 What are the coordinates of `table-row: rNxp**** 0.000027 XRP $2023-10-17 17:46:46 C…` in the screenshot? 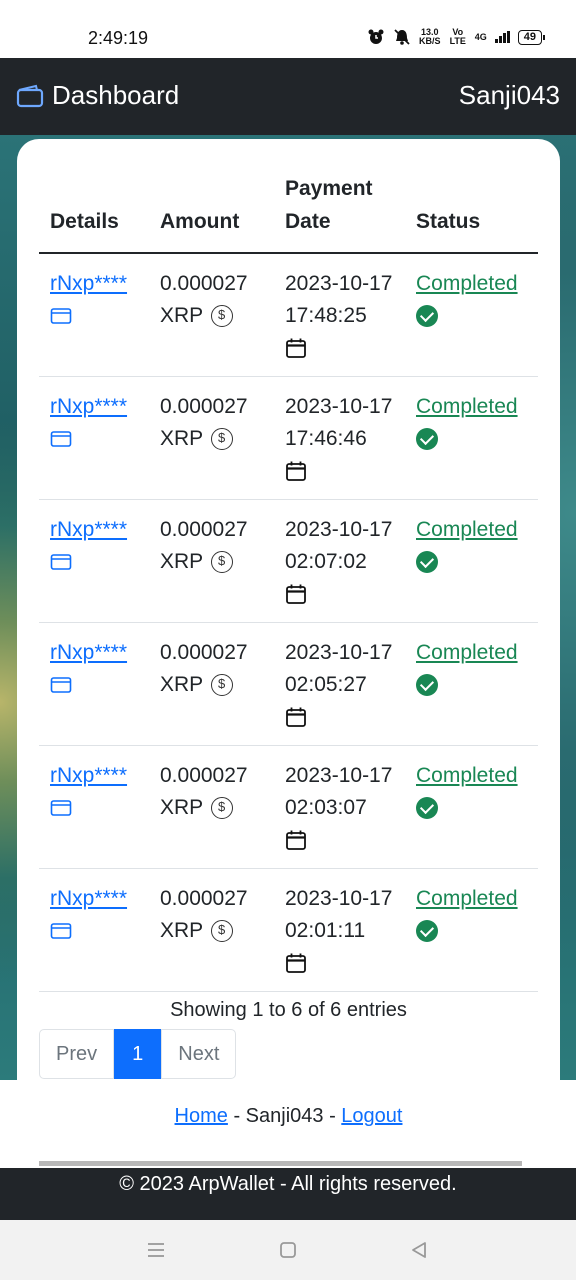 It's located at (288, 438).